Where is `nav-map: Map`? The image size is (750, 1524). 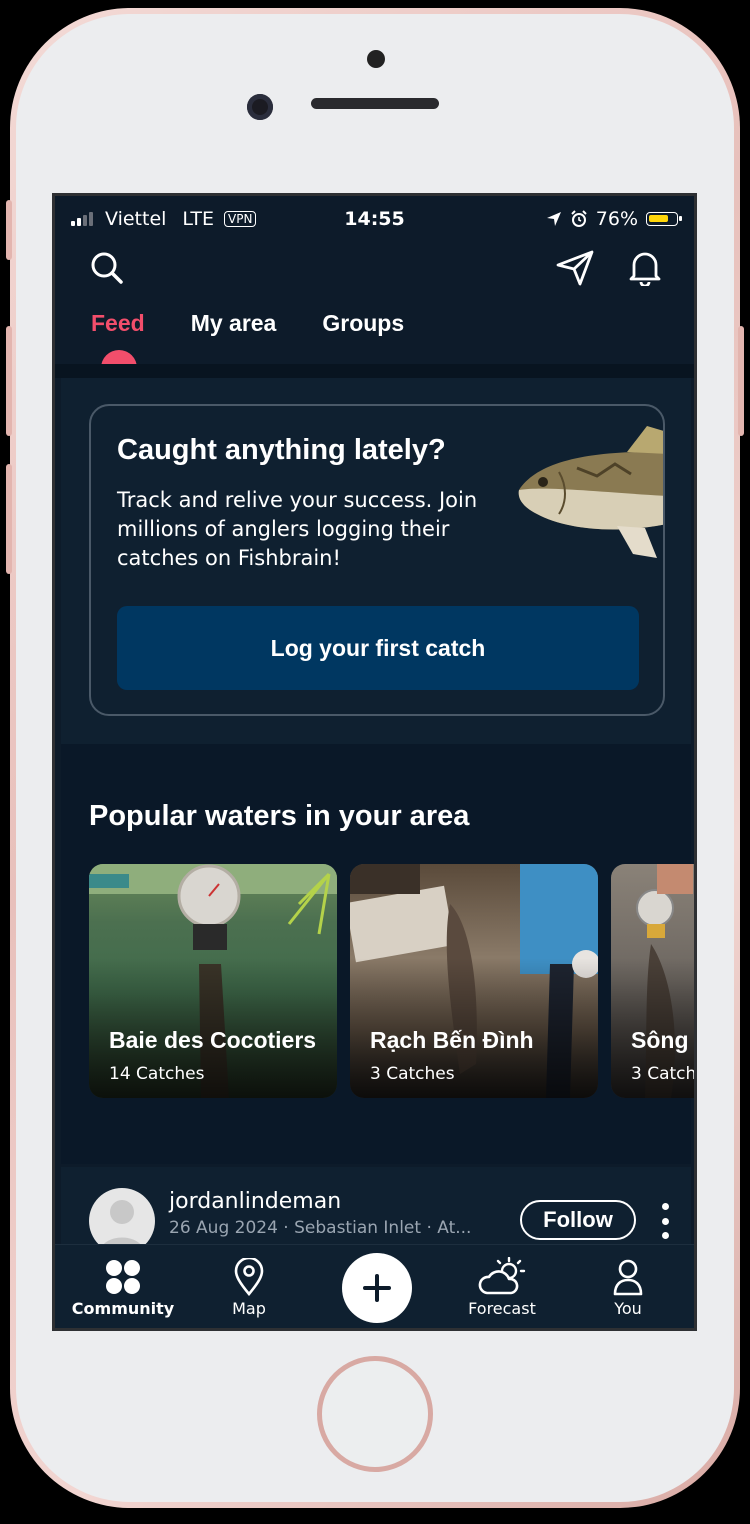
nav-map: Map is located at coordinates (249, 1286).